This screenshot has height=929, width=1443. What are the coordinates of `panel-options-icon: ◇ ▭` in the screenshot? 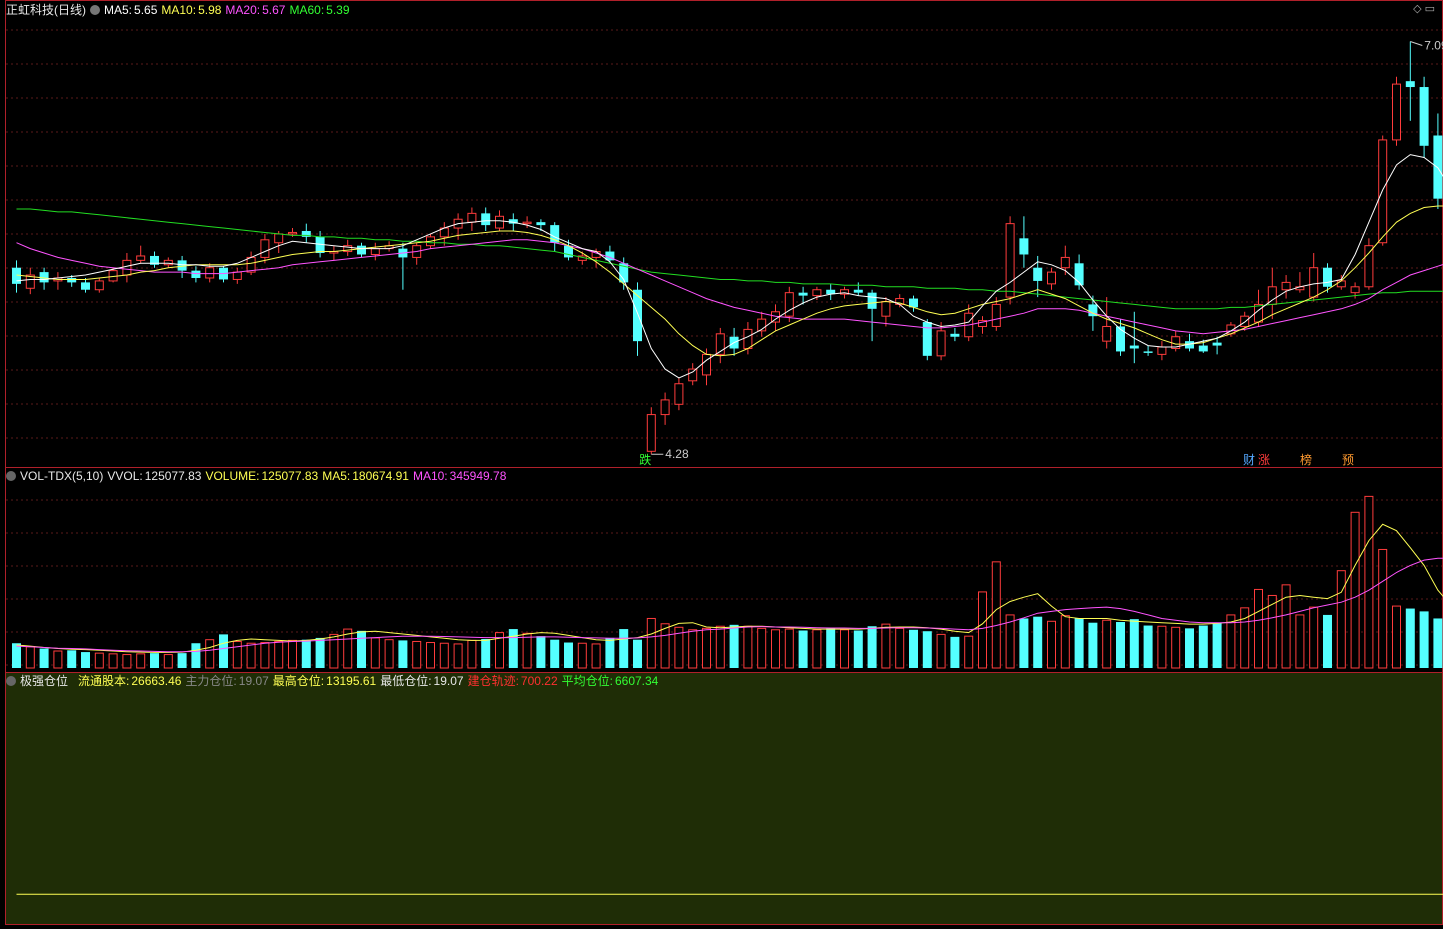 It's located at (1424, 8).